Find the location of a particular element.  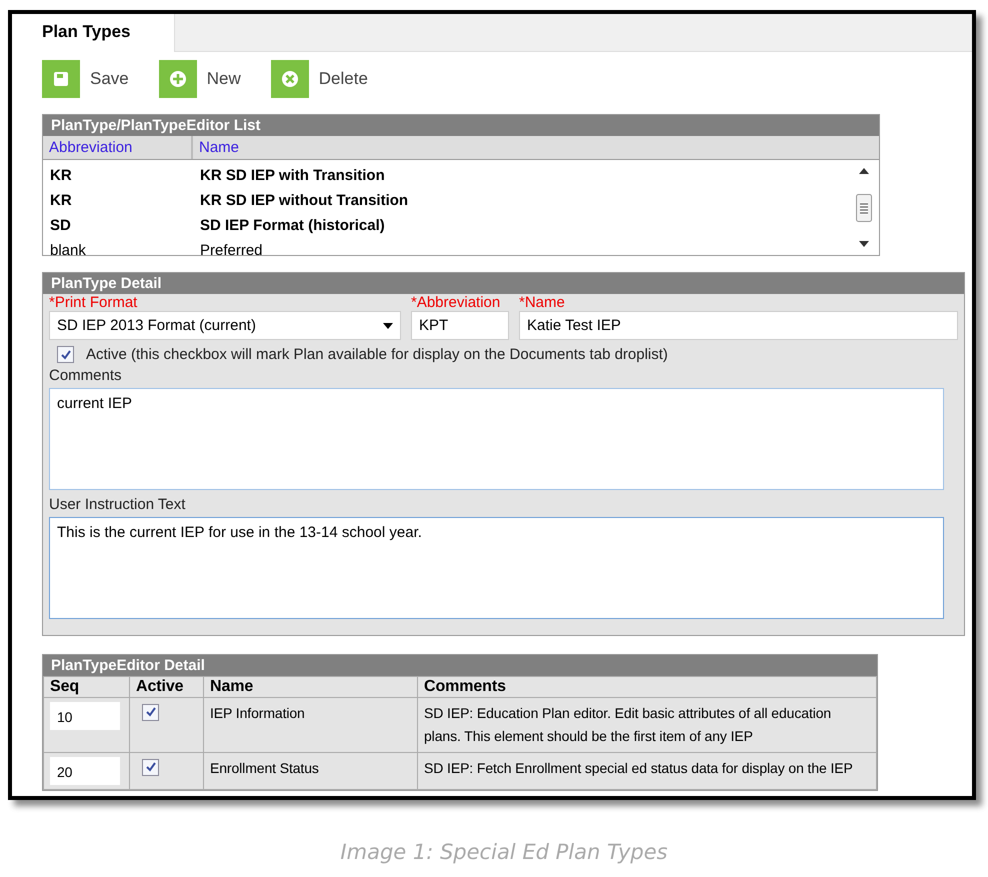

checkbox-label: Active (this checkbox will mark Plan available for display on the Documents tab droplist) is located at coordinates (377, 354).